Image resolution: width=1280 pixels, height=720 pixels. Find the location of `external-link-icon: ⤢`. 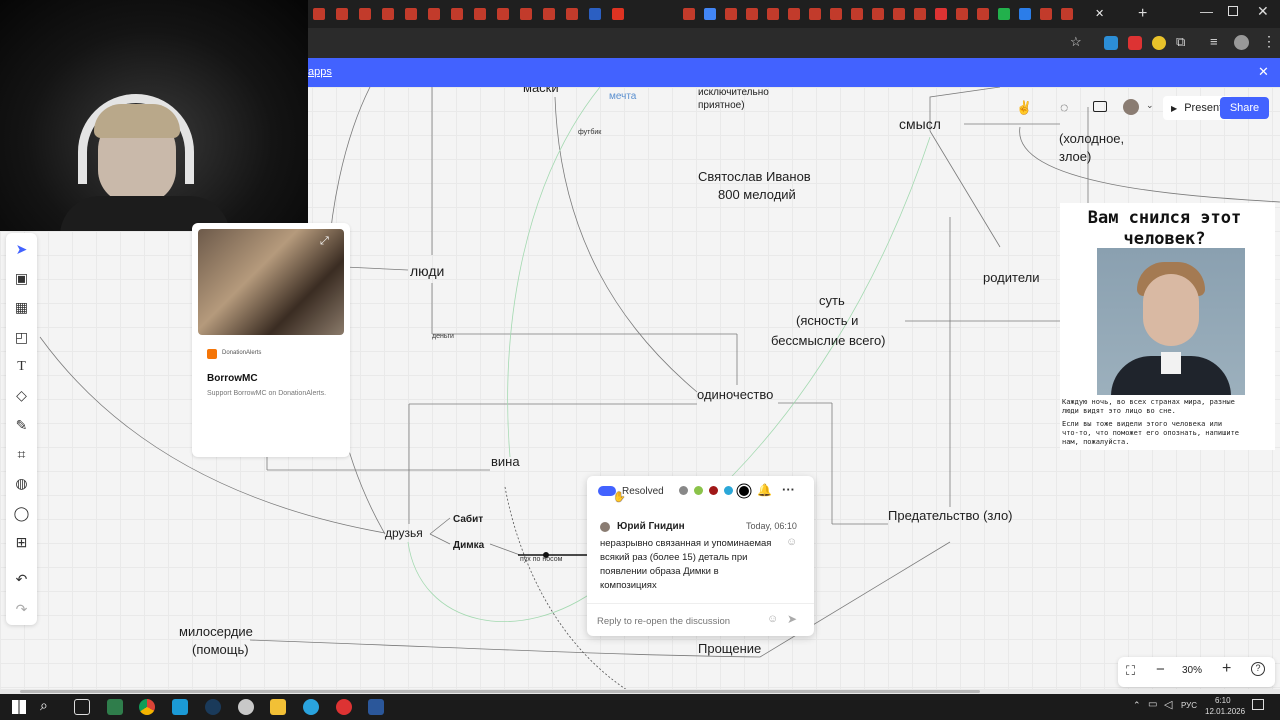

external-link-icon: ⤢ is located at coordinates (327, 242).